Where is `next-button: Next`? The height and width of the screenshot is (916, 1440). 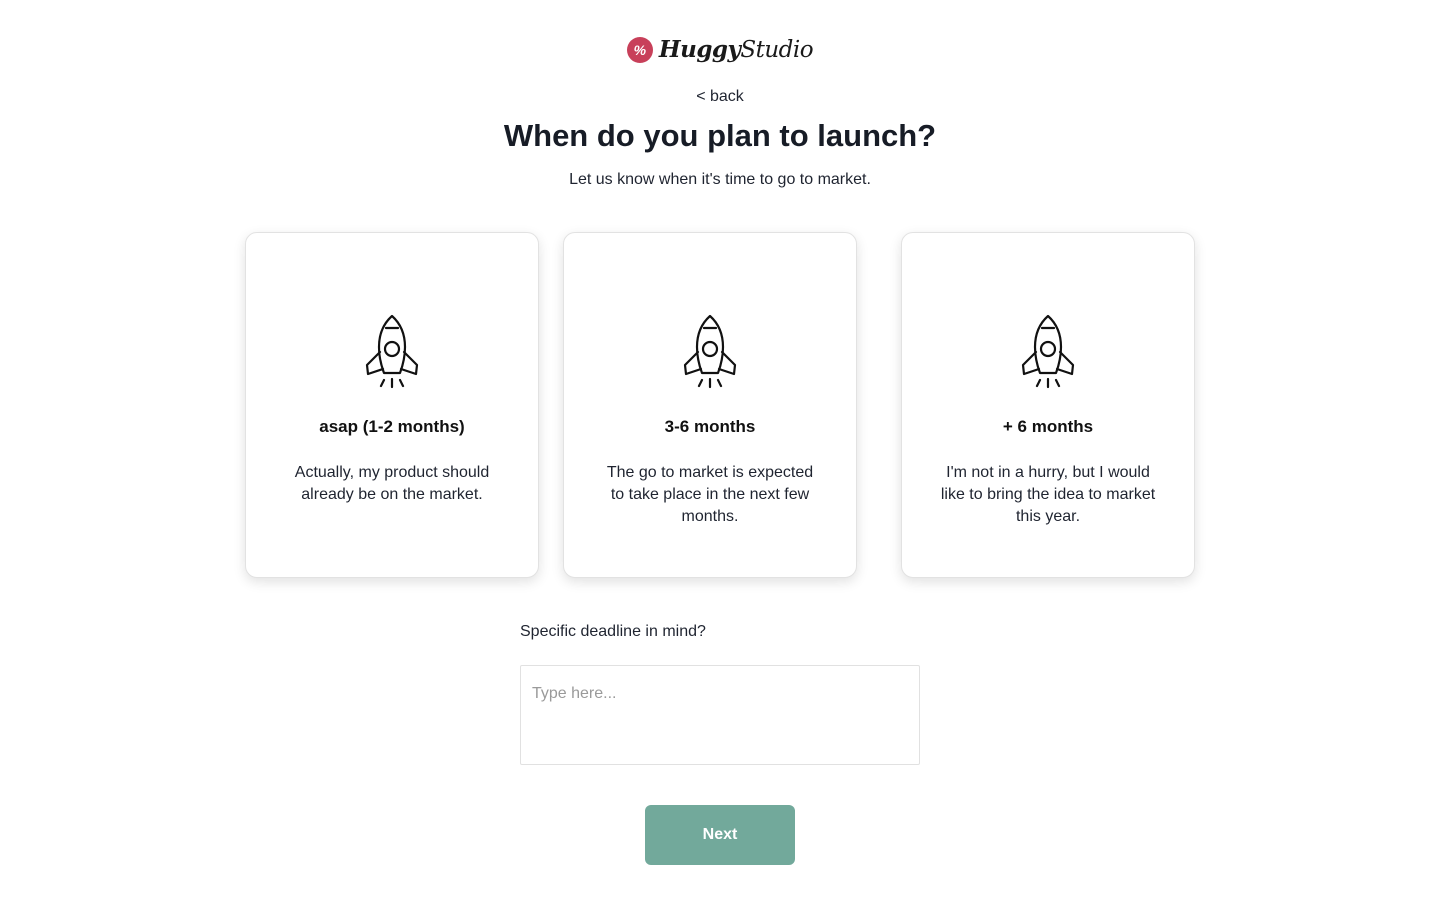
next-button: Next is located at coordinates (720, 835).